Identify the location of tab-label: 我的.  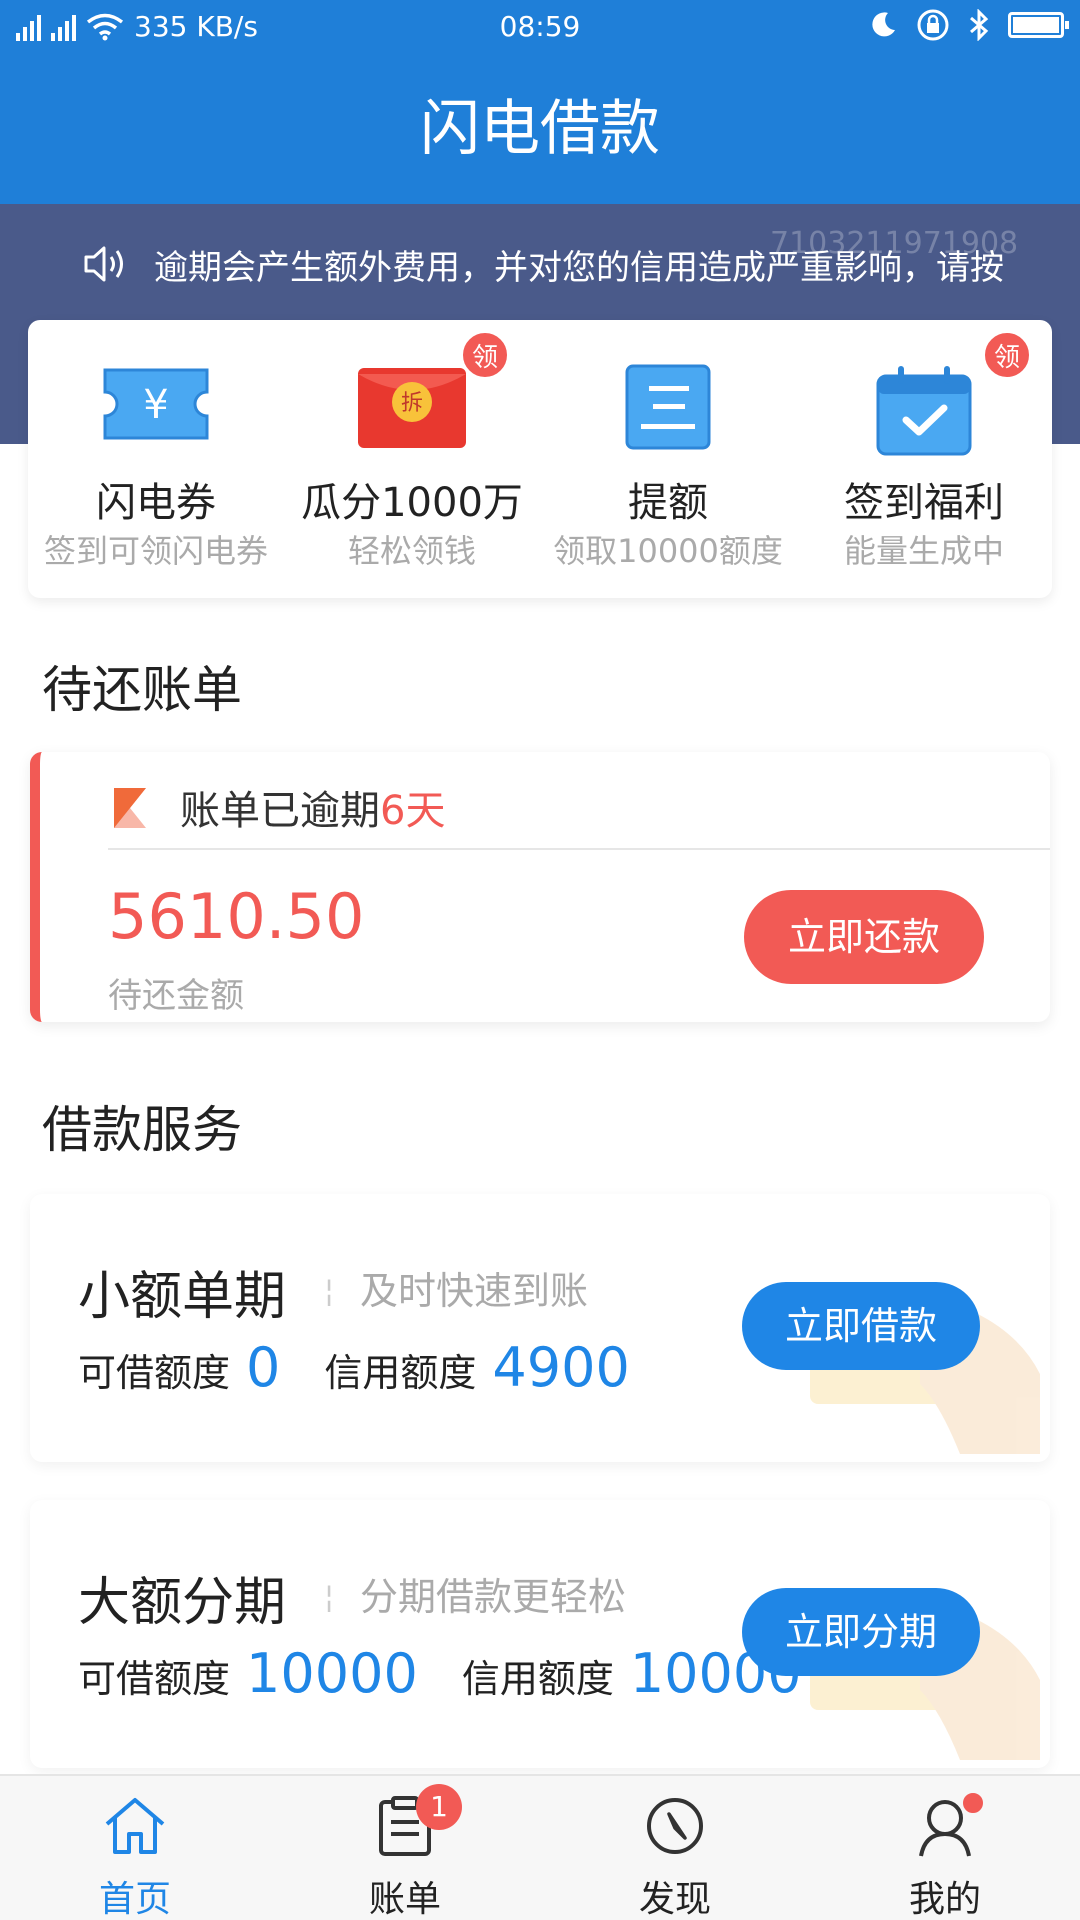
(944, 1899).